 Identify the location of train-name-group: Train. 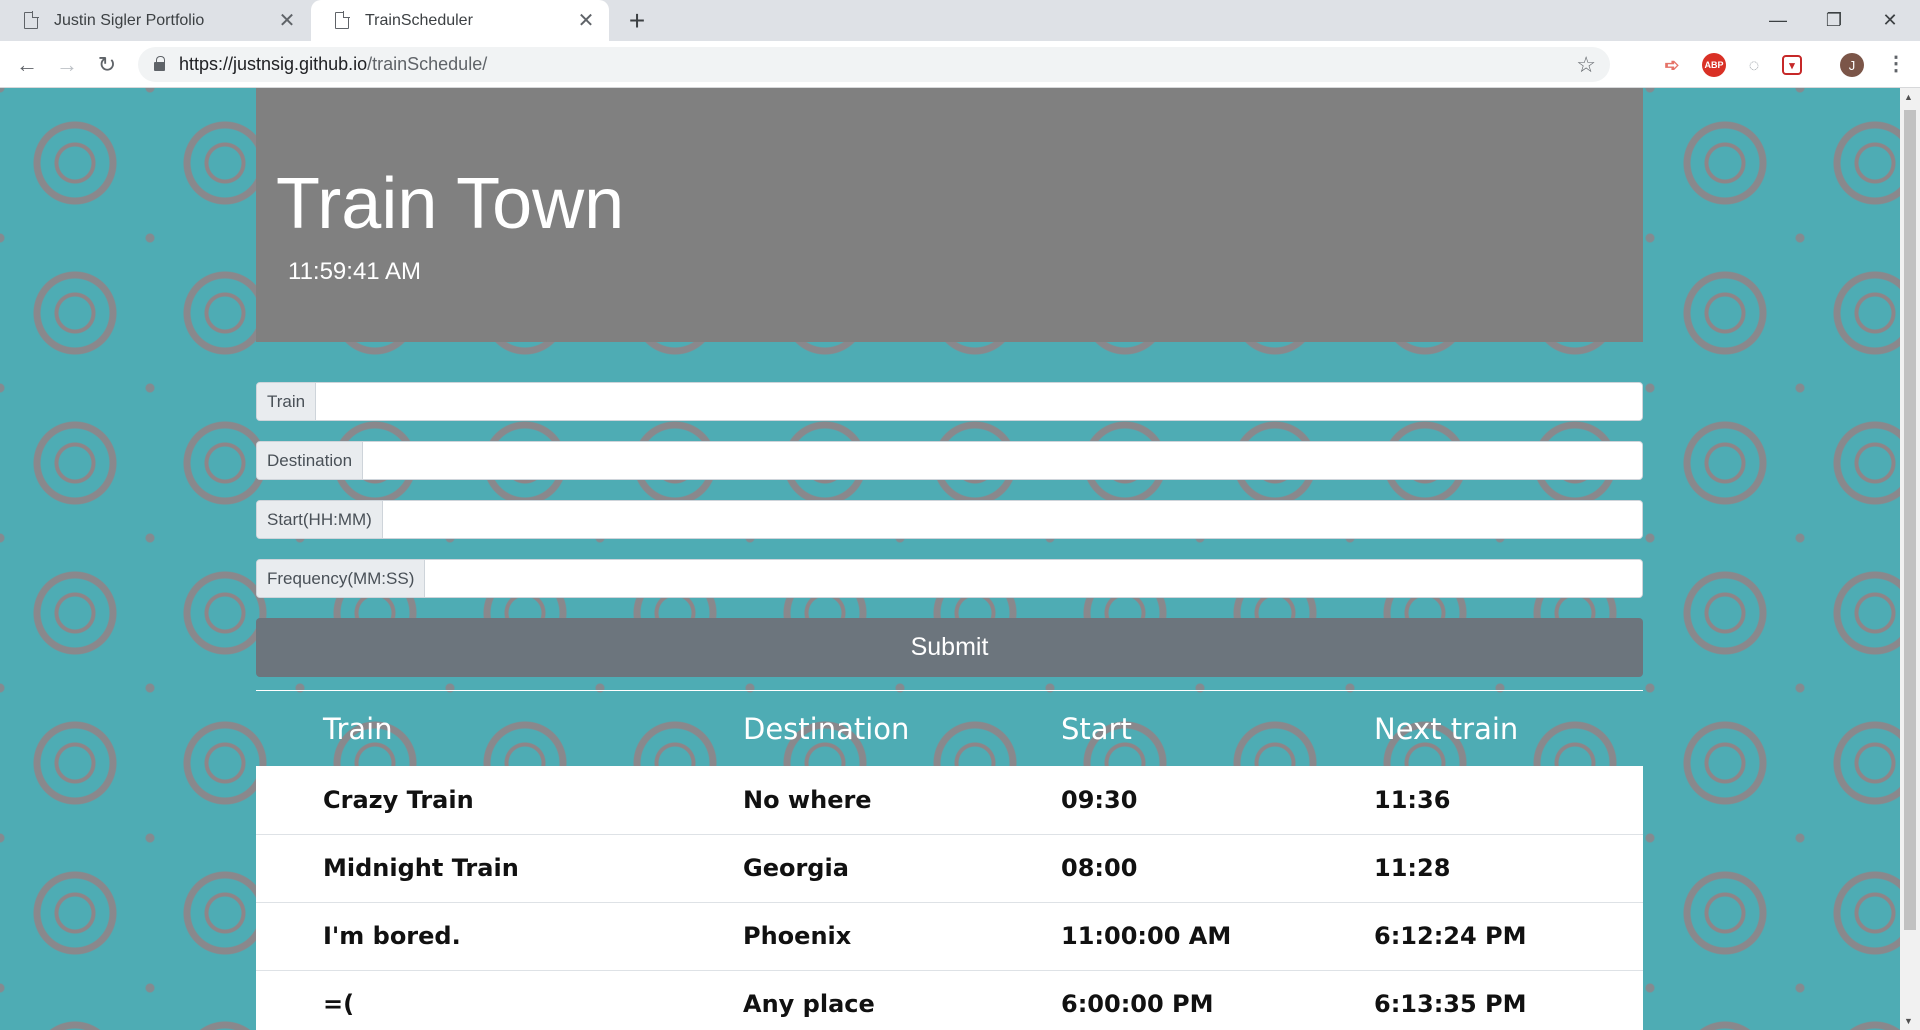
(949, 401).